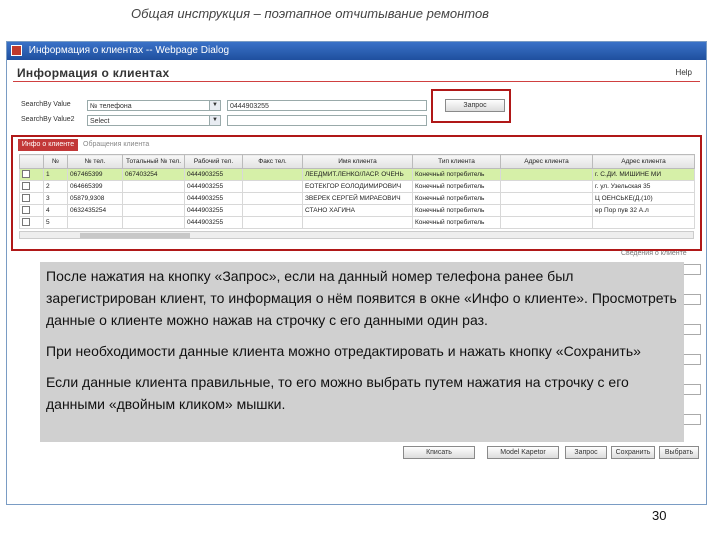 This screenshot has width=720, height=540. I want to click on header-divider, so click(356, 81).